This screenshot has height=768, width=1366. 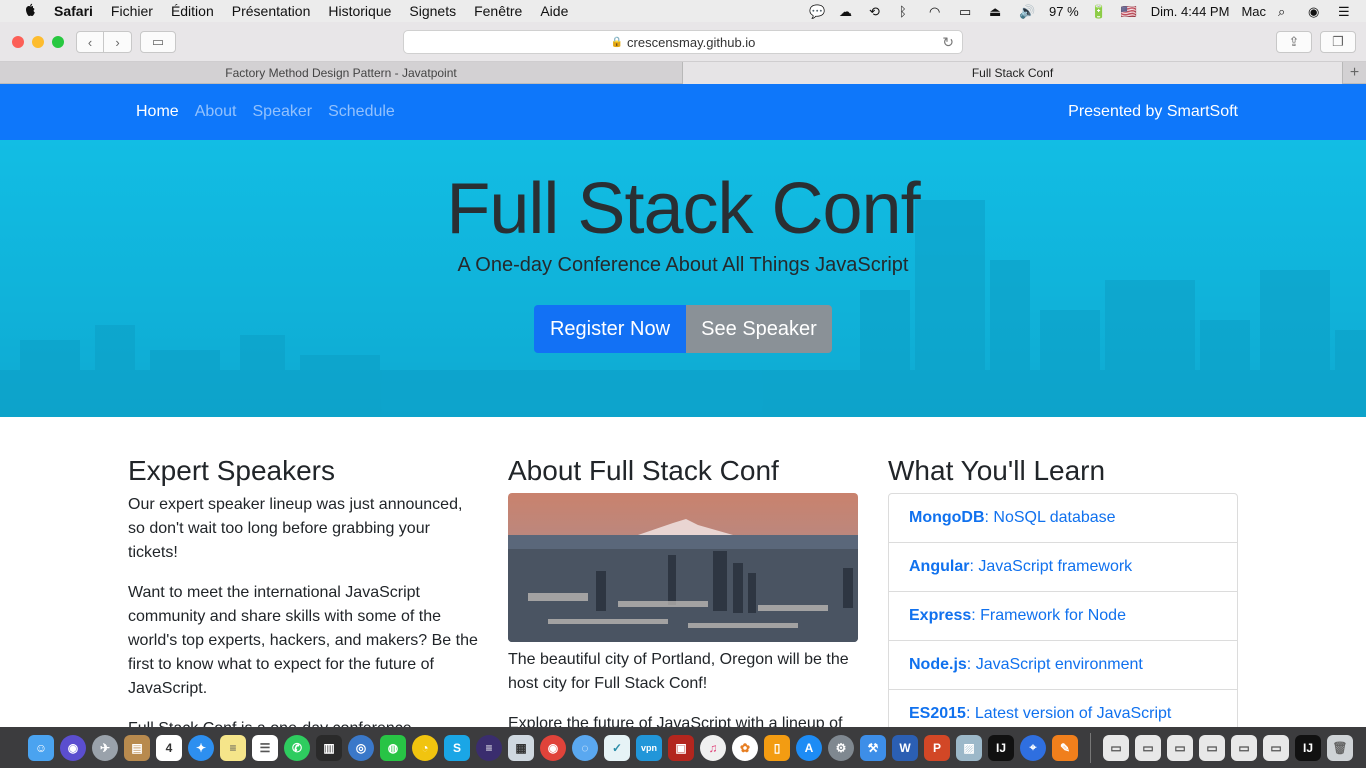 I want to click on zoom-window-button, so click(x=58, y=42).